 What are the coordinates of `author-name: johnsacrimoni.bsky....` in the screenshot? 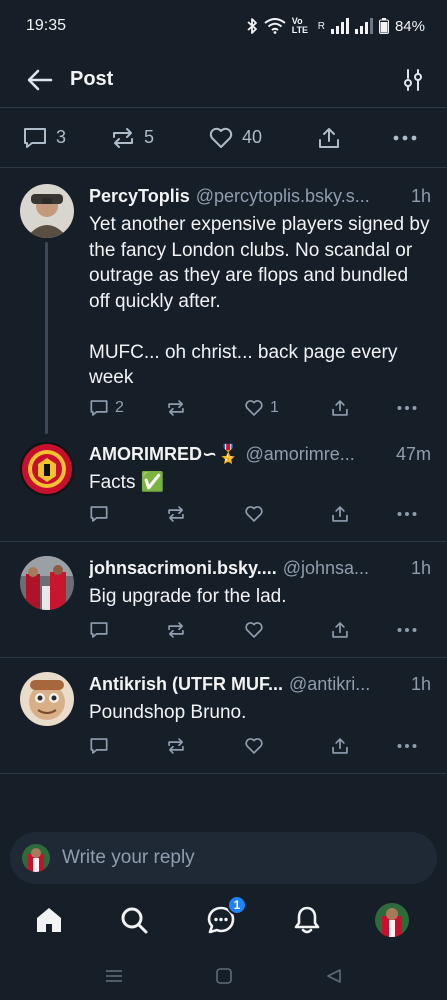 It's located at (183, 568).